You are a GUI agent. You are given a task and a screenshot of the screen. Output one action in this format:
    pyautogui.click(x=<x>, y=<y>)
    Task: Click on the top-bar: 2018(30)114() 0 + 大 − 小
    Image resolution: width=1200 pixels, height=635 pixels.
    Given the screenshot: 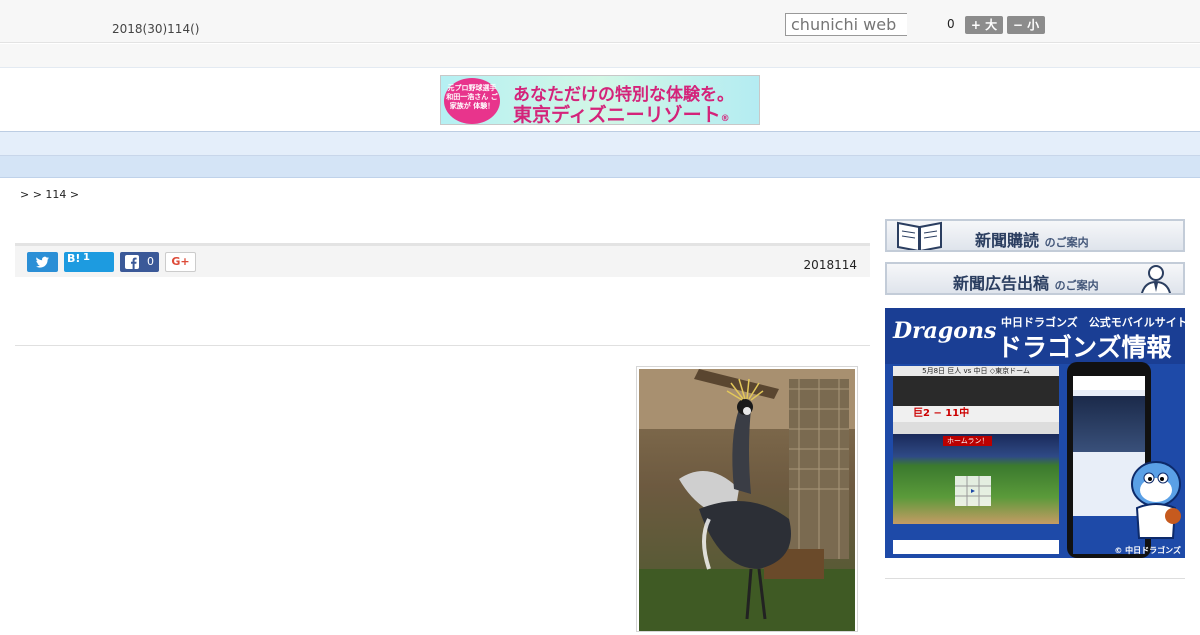 What is the action you would take?
    pyautogui.click(x=600, y=21)
    